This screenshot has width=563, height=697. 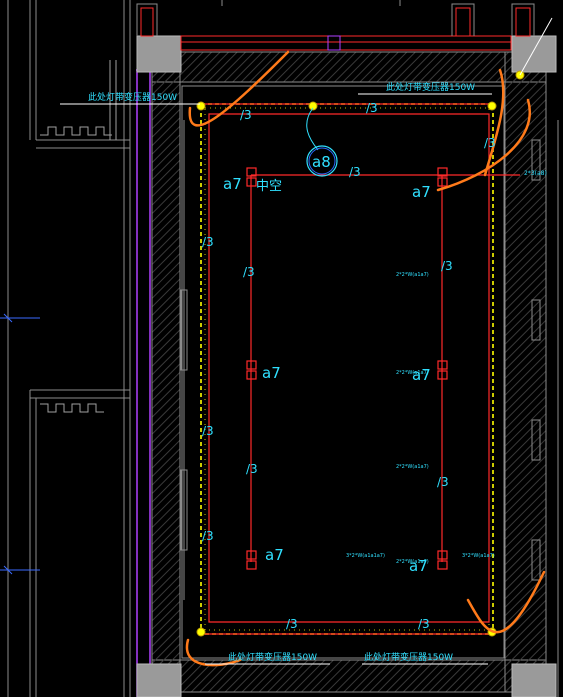 I want to click on wire-count-8: /3, so click(x=208, y=431).